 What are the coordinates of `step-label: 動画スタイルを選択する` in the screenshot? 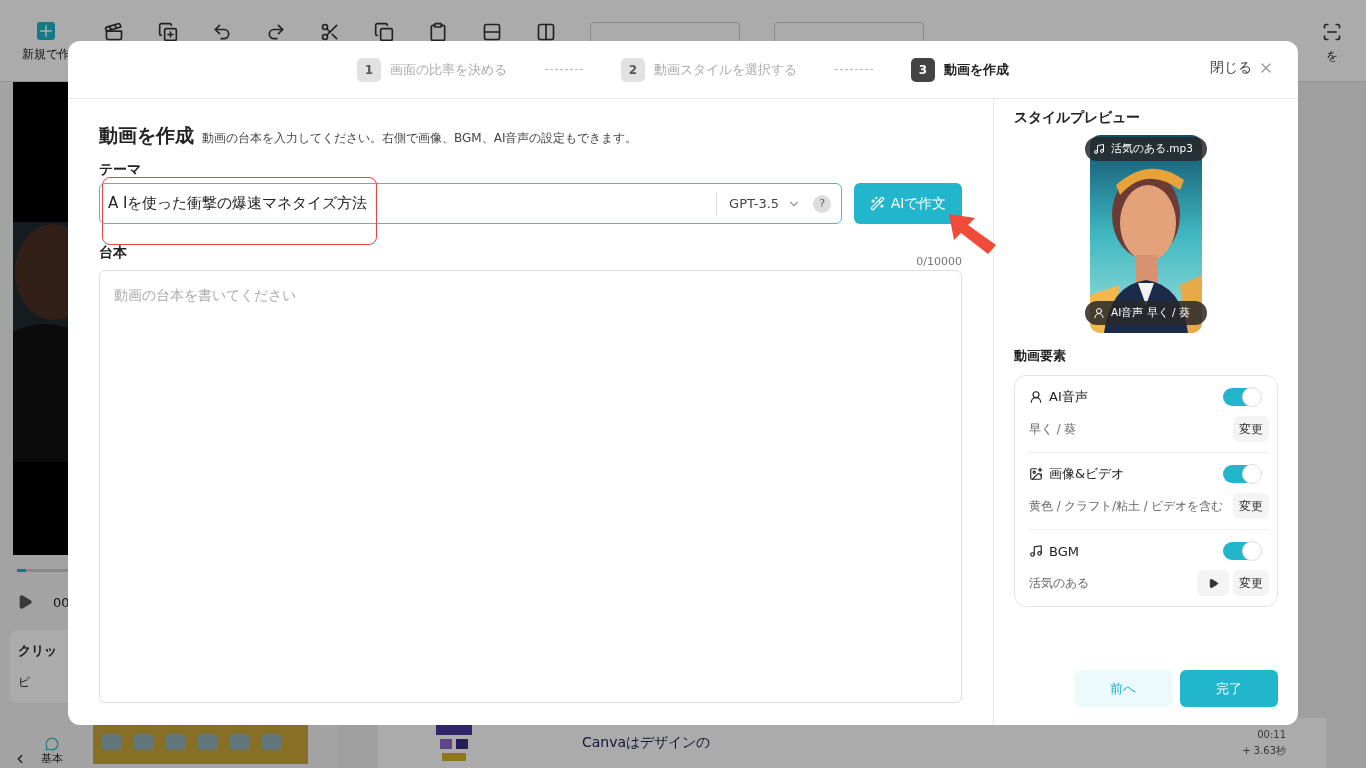 It's located at (725, 69).